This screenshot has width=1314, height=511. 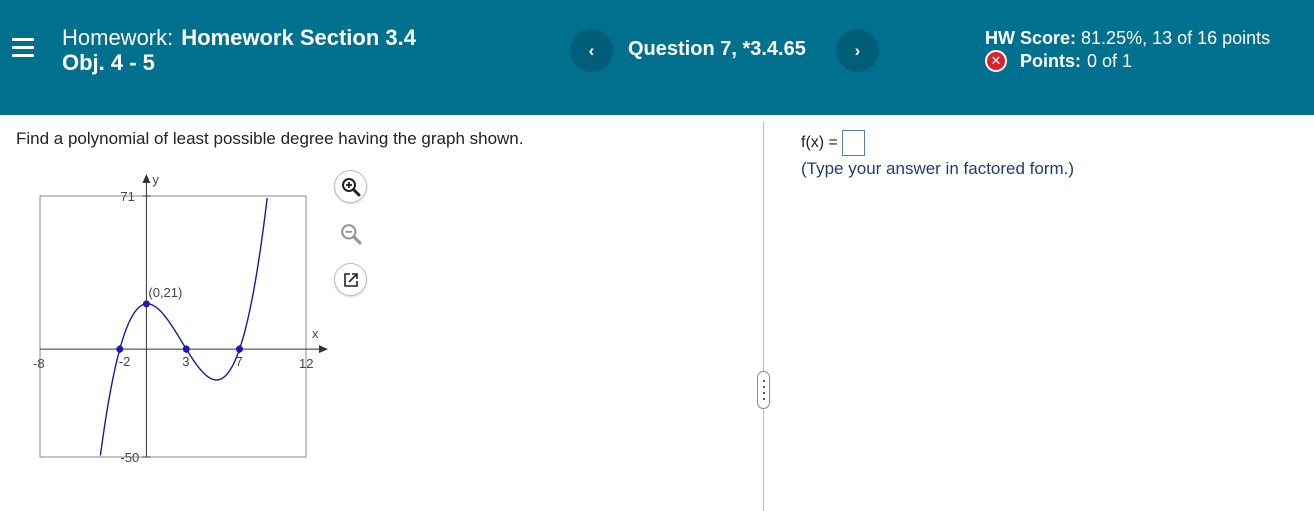 I want to click on chevron-right-icon: ›, so click(x=857, y=50).